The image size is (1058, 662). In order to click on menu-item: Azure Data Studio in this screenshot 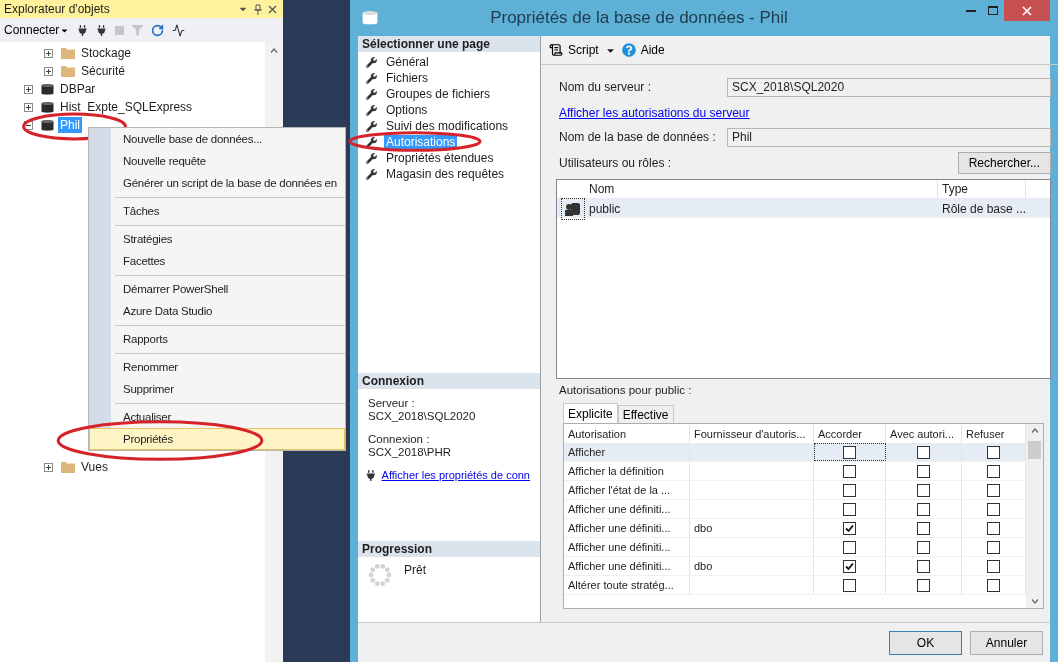, I will do `click(217, 311)`.